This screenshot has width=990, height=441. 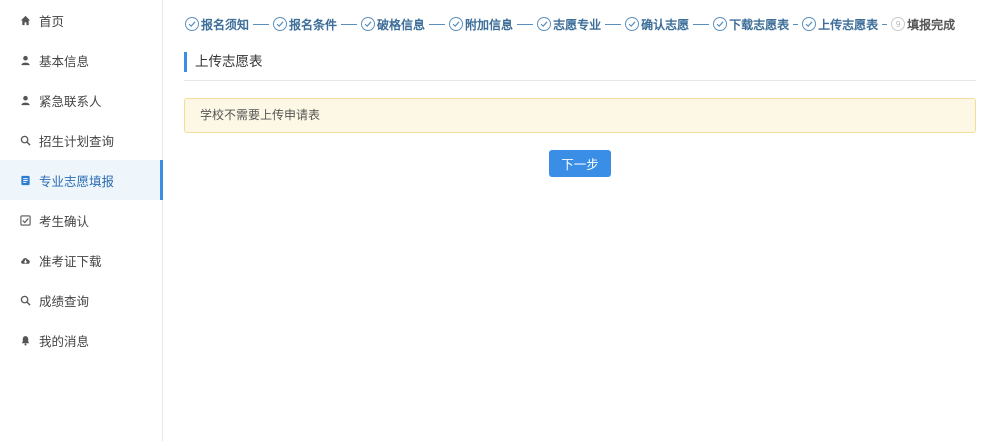 I want to click on step-label: 附加信息, so click(x=489, y=24).